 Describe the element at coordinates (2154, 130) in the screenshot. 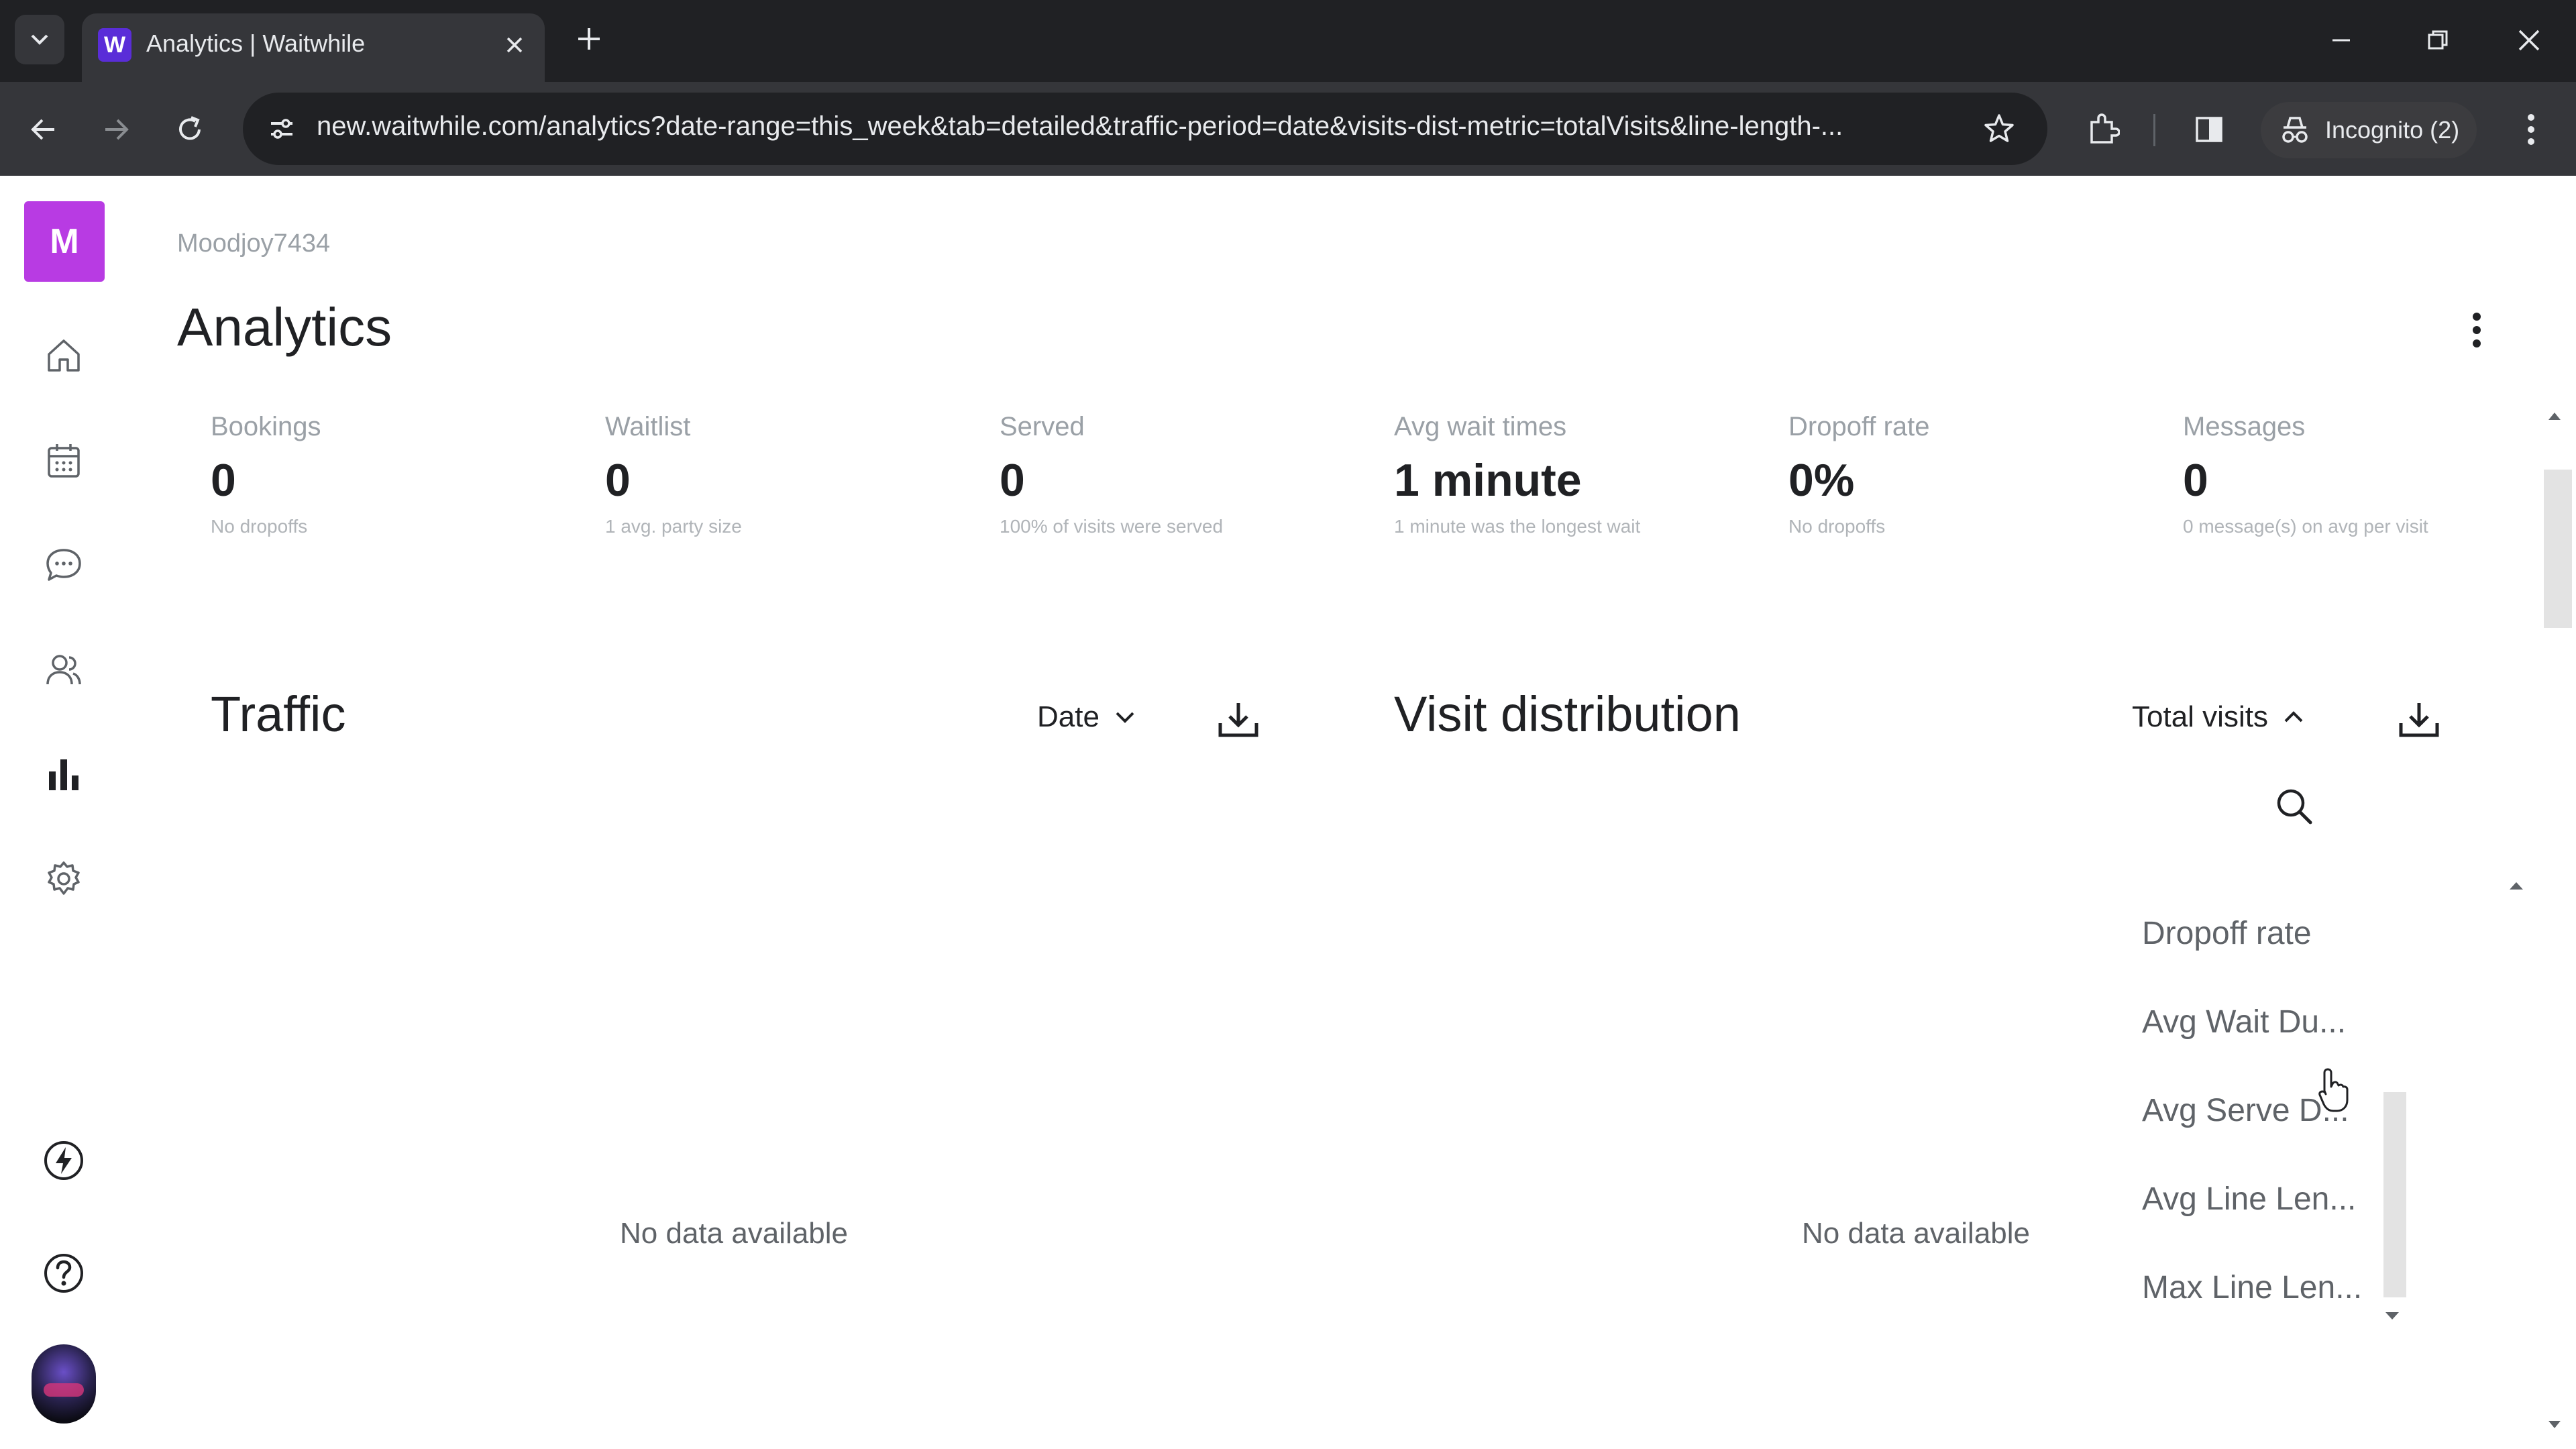

I see `toolbar-separator` at that location.